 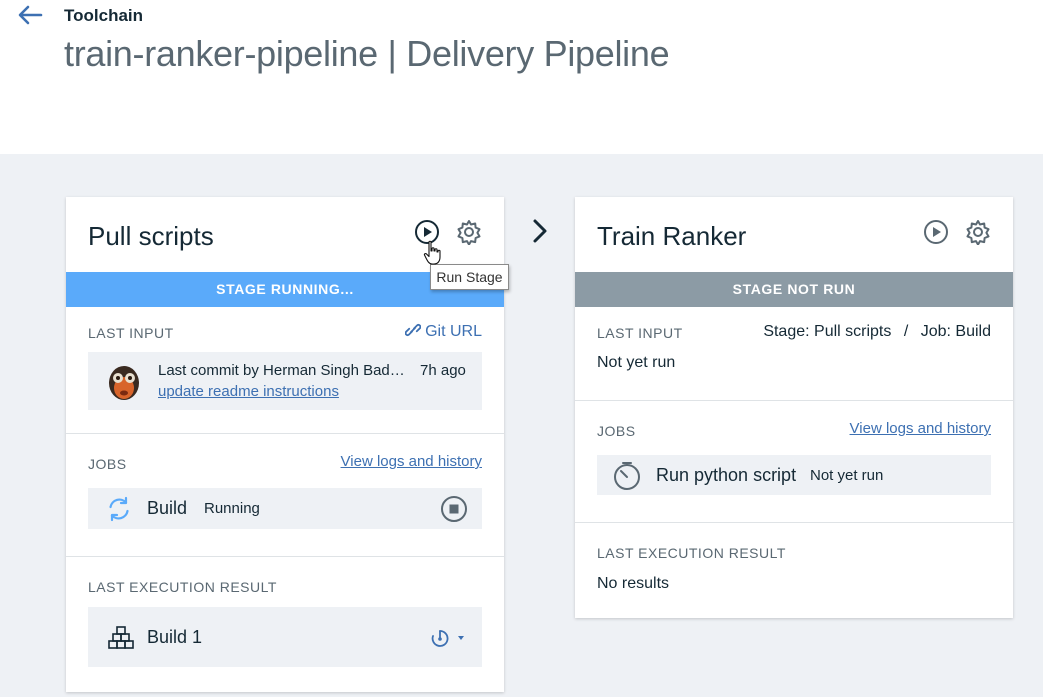 I want to click on job-row-build: Build Running, so click(x=285, y=508).